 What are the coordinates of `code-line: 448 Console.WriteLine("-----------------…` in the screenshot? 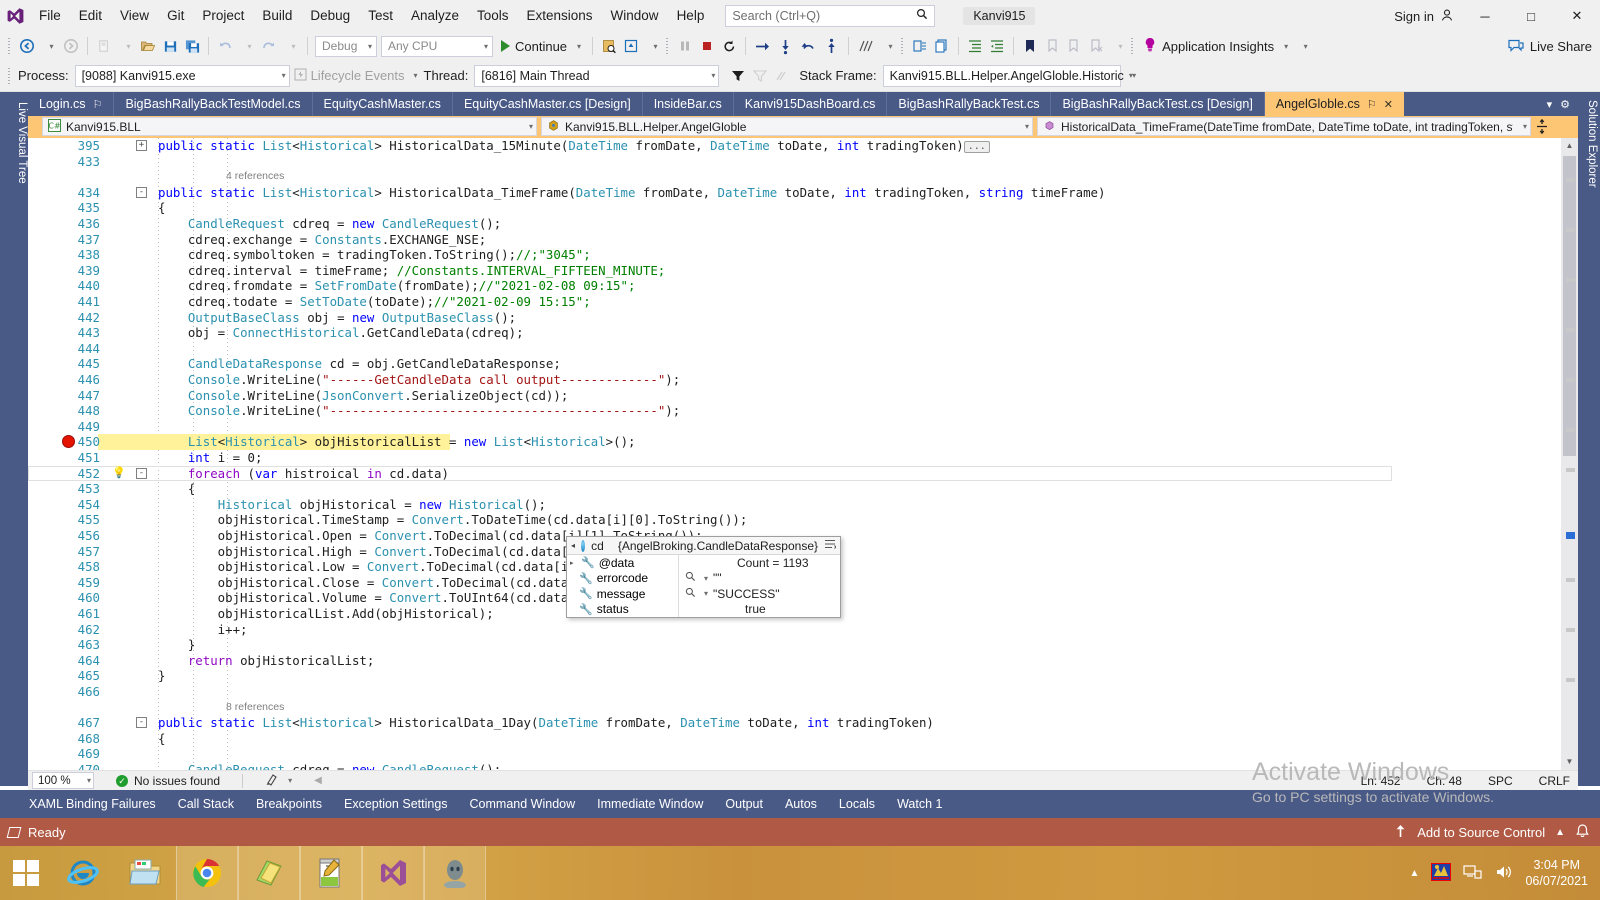 It's located at (775, 411).